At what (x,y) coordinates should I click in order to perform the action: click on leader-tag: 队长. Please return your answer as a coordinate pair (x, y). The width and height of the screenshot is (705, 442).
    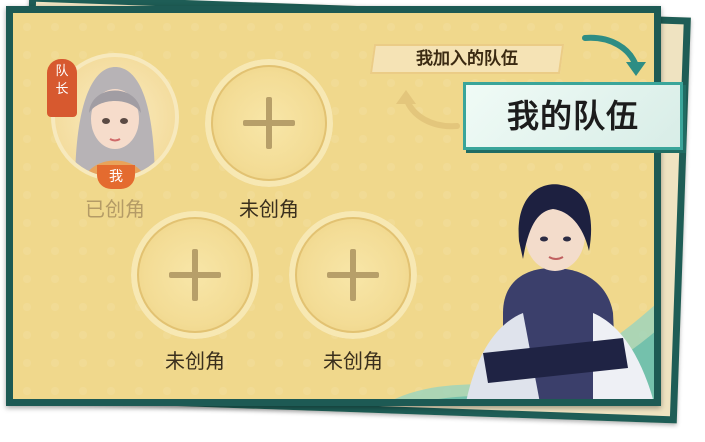
    Looking at the image, I should click on (62, 88).